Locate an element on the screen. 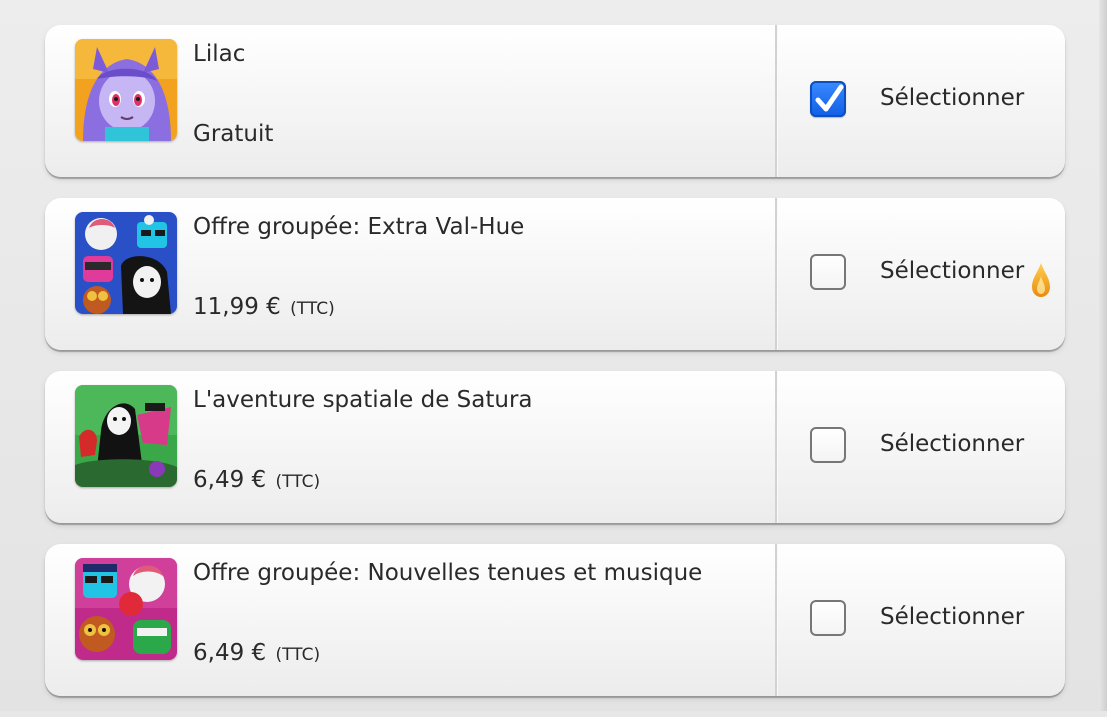  dlc-title: L'aventure spatiale de Satura is located at coordinates (363, 400).